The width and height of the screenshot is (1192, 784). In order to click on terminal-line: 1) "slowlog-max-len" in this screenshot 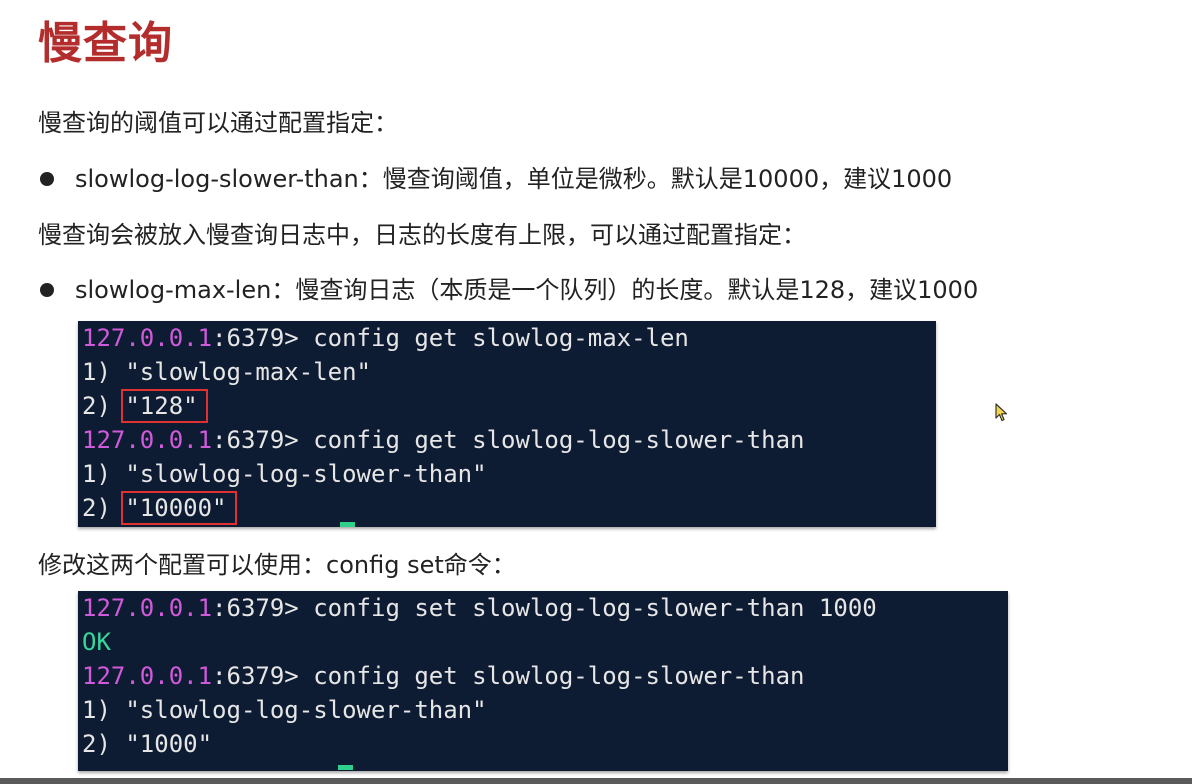, I will do `click(226, 372)`.